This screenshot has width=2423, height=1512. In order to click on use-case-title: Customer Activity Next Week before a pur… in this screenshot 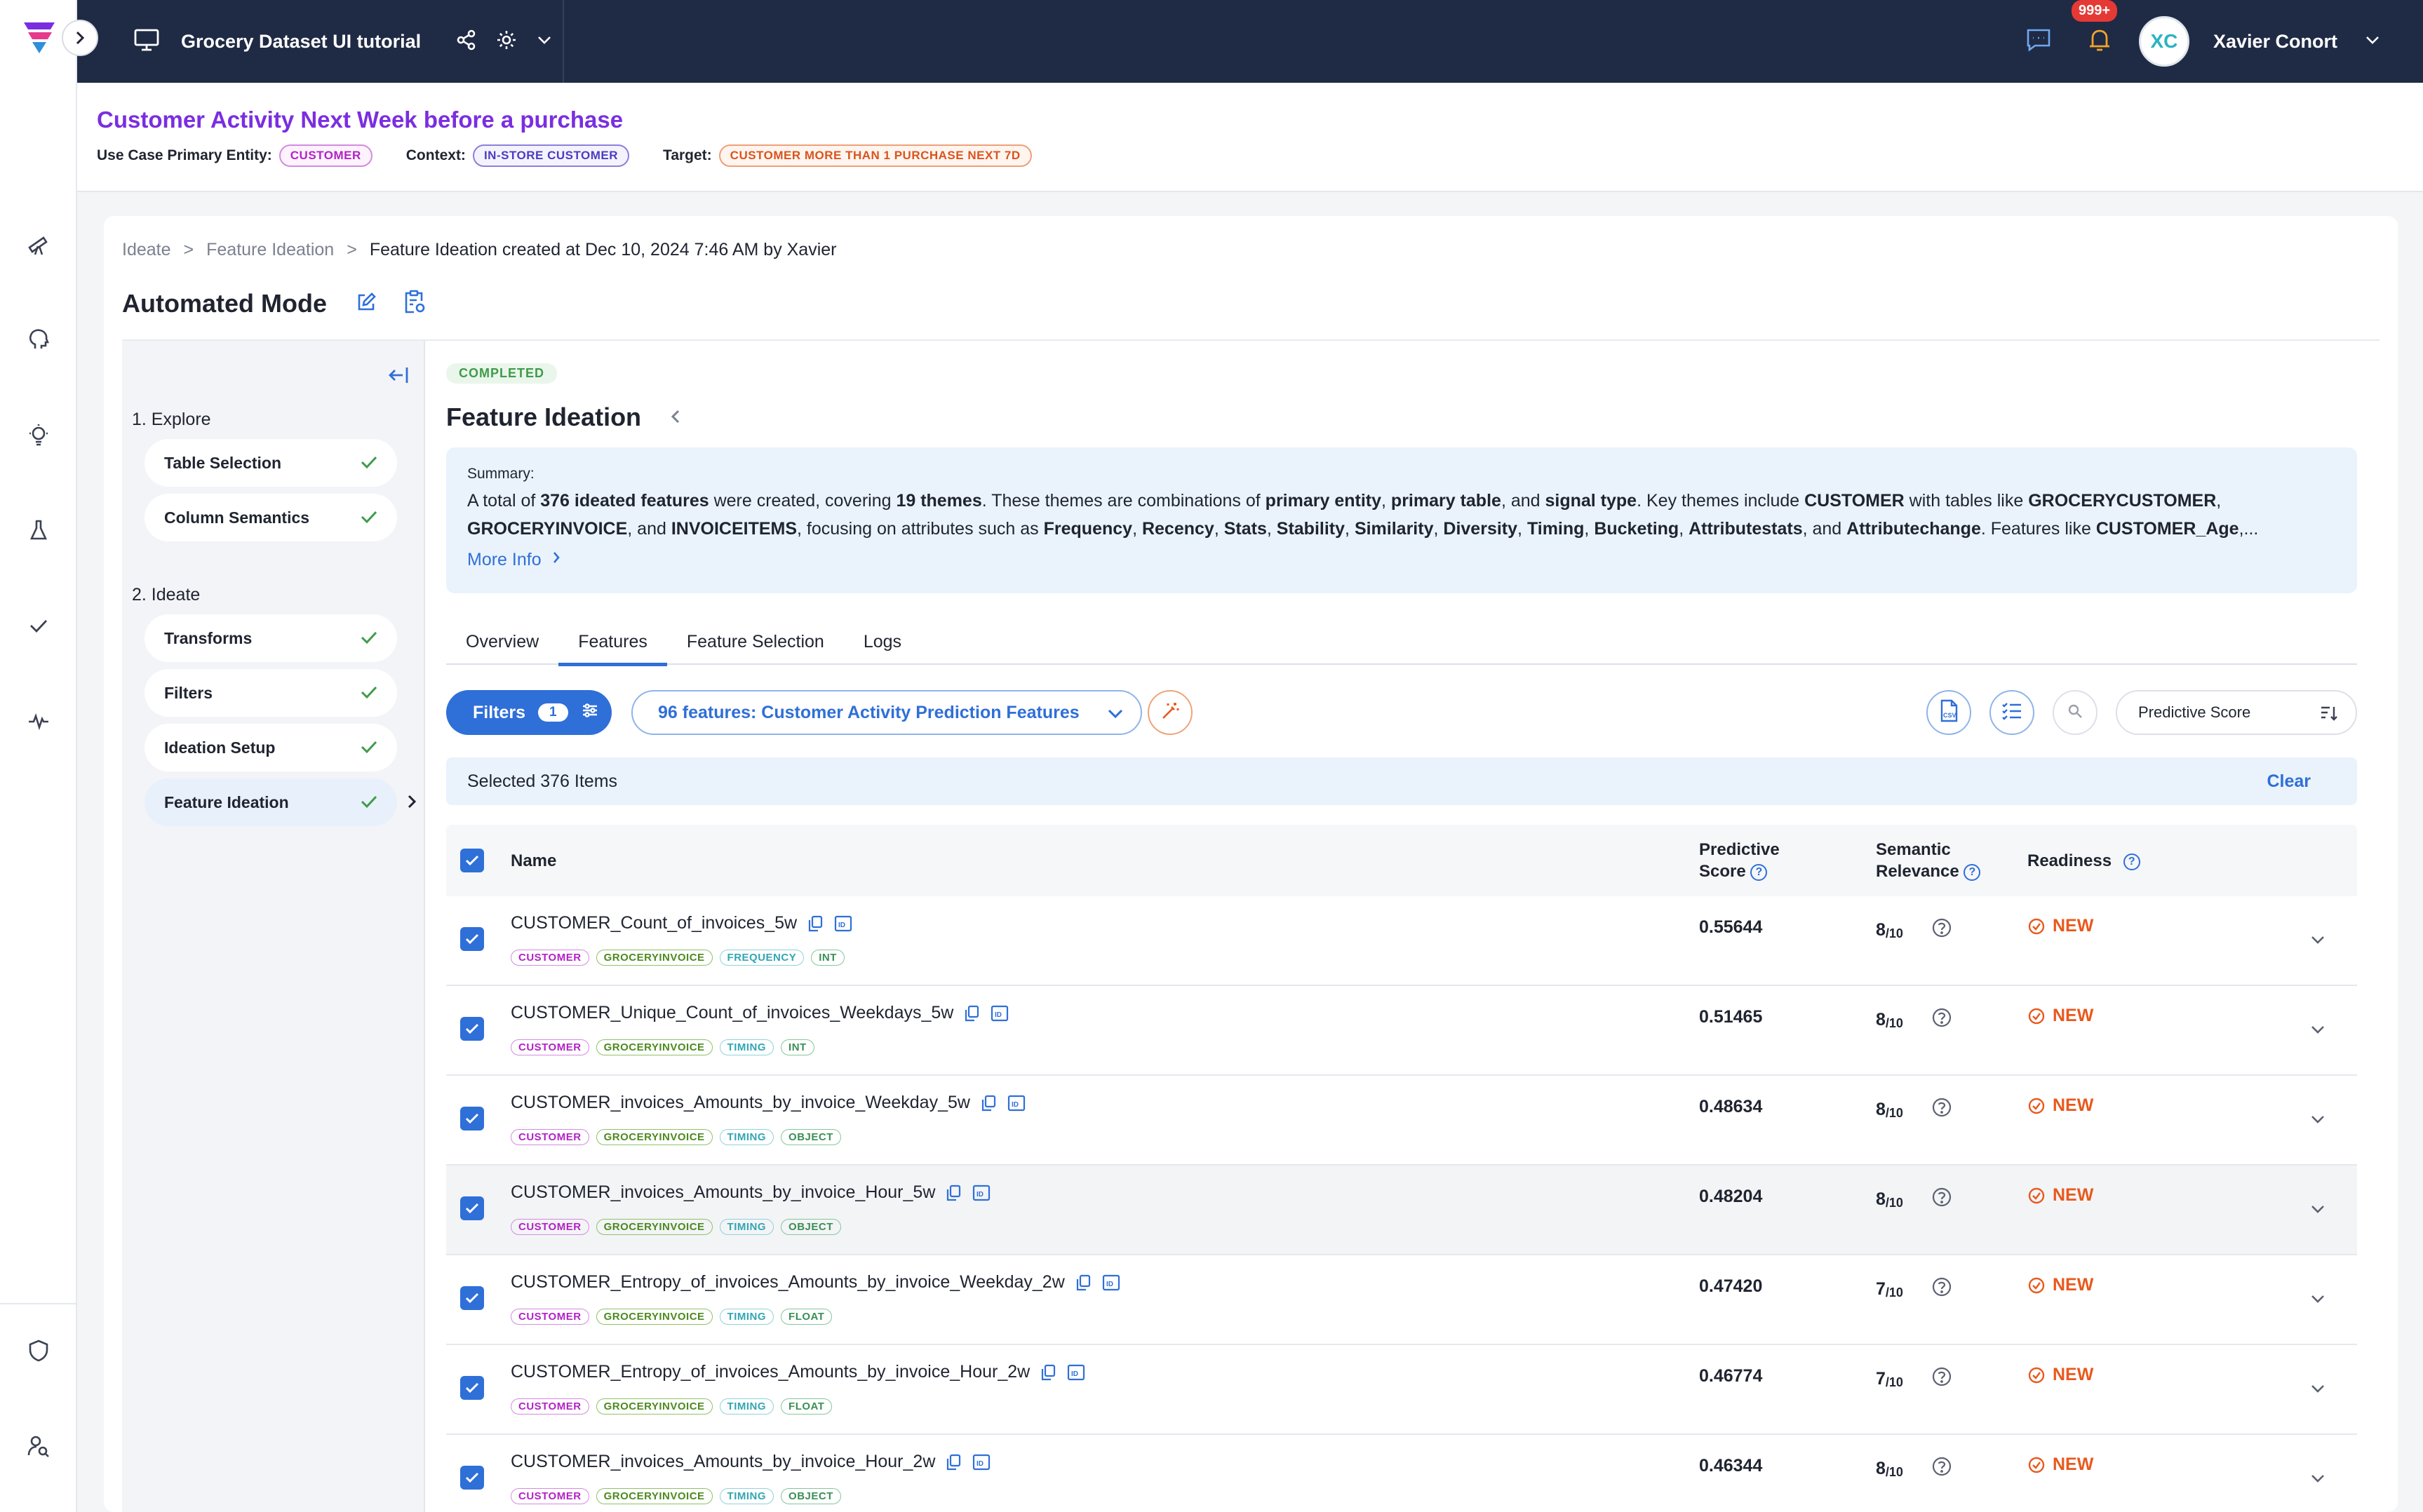, I will do `click(360, 120)`.